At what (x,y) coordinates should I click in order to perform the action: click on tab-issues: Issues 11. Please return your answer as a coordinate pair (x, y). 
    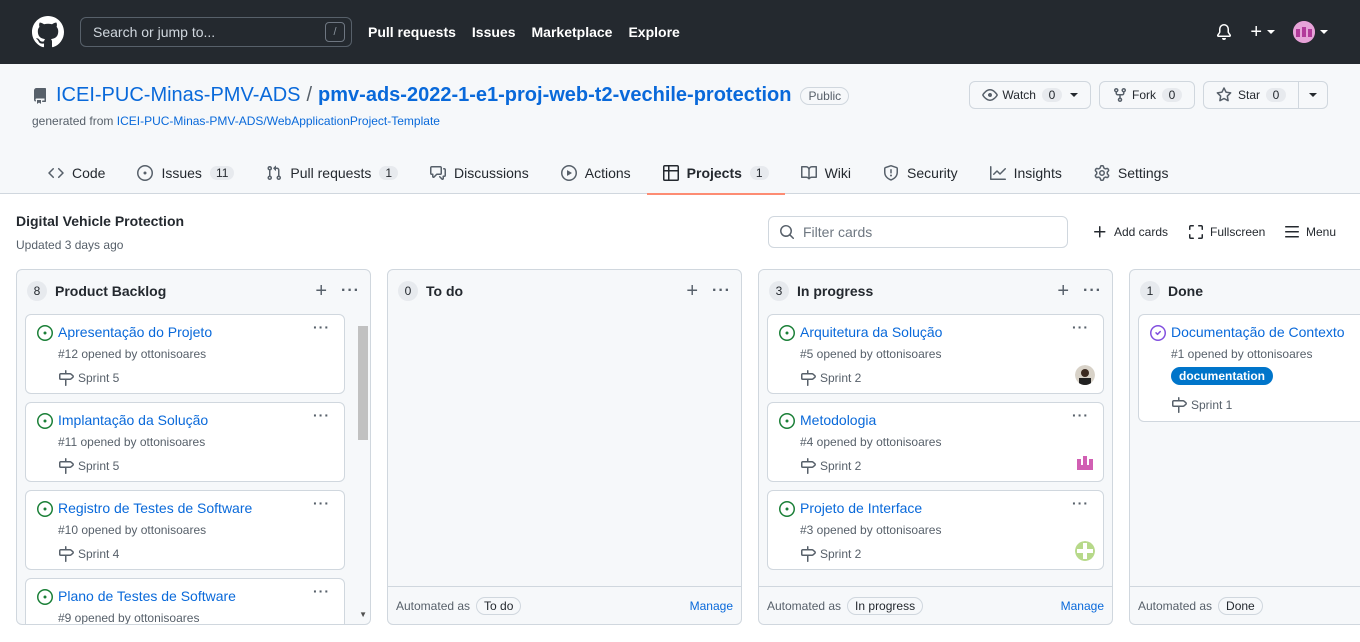
    Looking at the image, I should click on (185, 172).